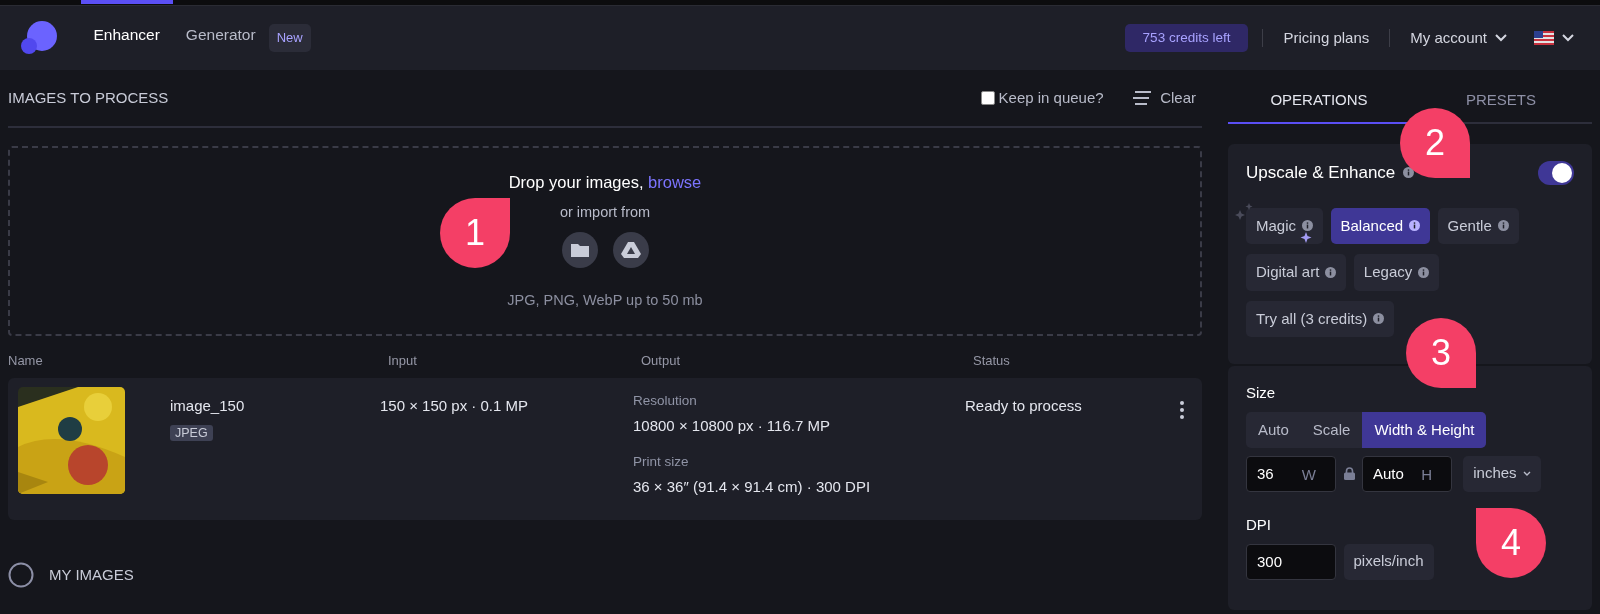 Image resolution: width=1600 pixels, height=614 pixels. I want to click on folder-button, so click(579, 249).